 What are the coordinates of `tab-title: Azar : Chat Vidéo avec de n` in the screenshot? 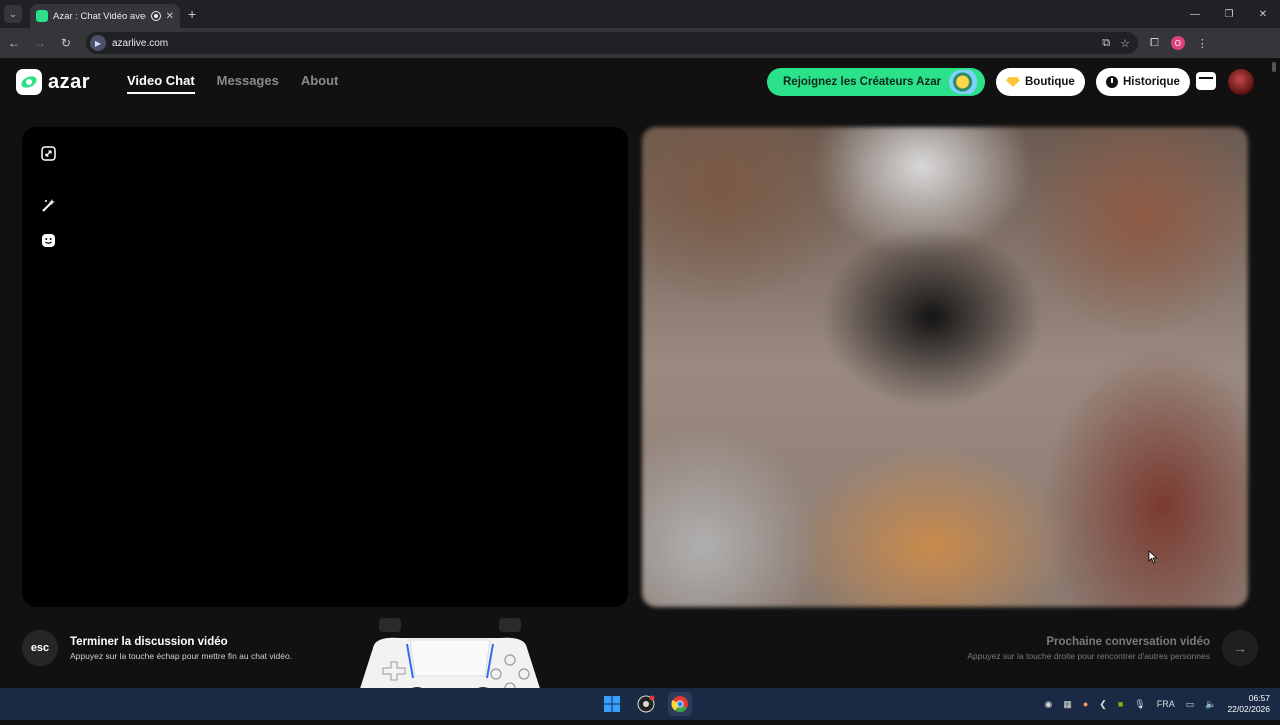 It's located at (99, 16).